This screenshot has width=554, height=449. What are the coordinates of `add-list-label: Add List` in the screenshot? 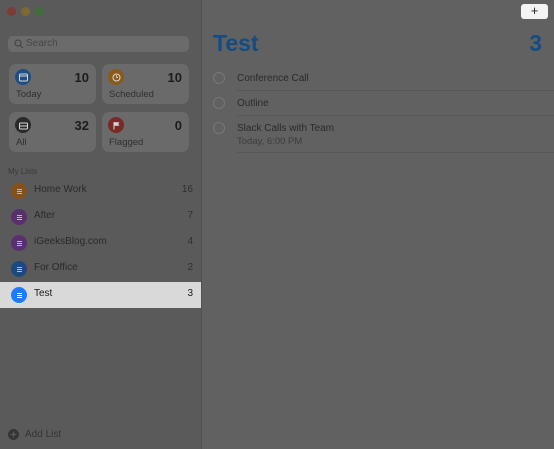 It's located at (43, 434).